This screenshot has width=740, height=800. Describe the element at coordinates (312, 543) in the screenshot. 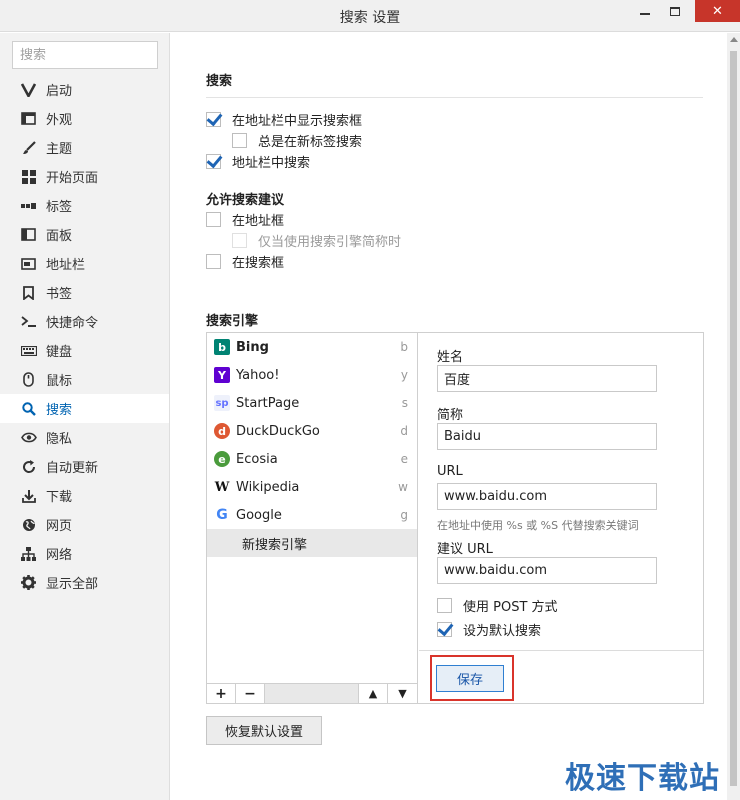

I see `engine-item-new: 新搜索引擎` at that location.